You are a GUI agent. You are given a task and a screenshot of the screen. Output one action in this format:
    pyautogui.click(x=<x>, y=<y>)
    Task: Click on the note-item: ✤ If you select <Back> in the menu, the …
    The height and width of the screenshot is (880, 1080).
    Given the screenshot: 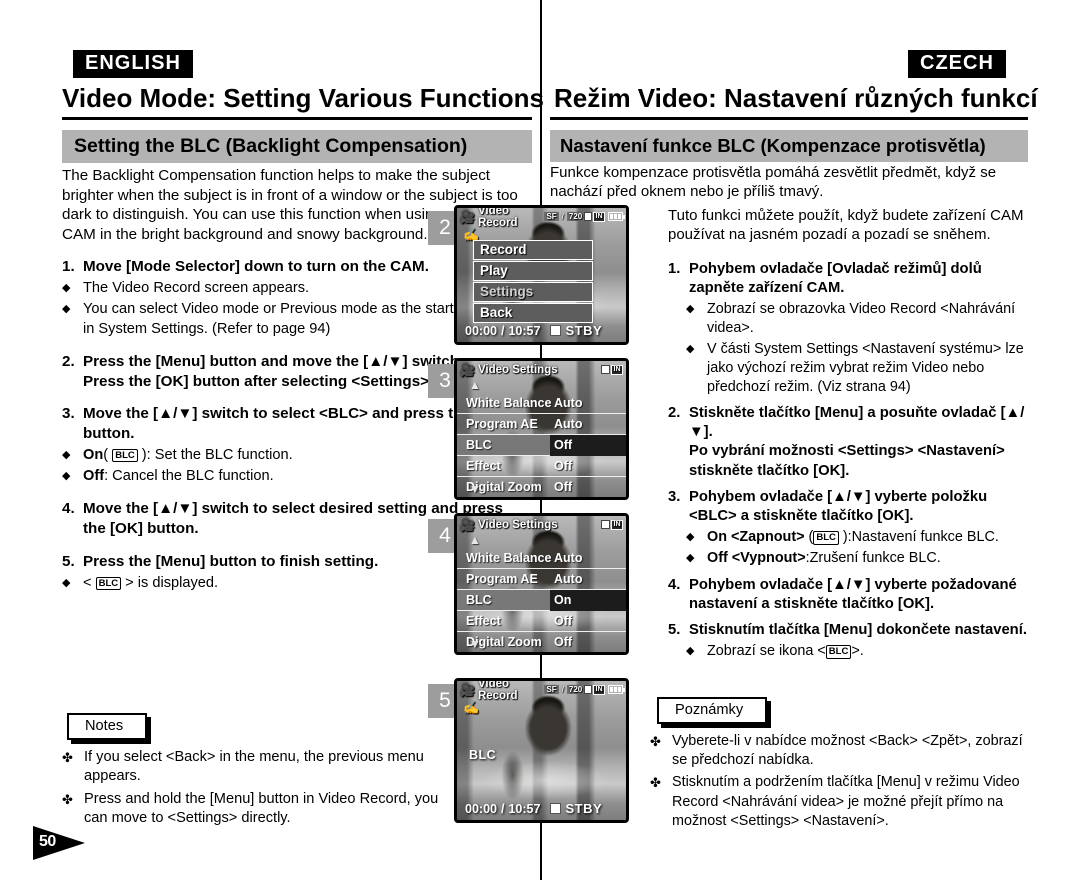 What is the action you would take?
    pyautogui.click(x=262, y=767)
    